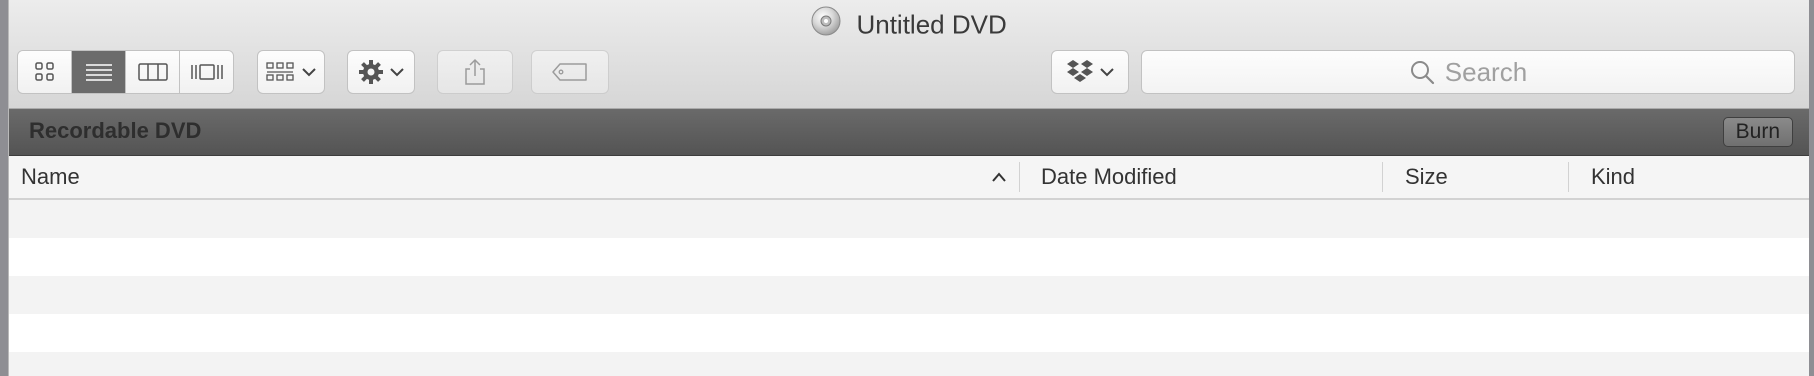 The height and width of the screenshot is (376, 1814). Describe the element at coordinates (1757, 132) in the screenshot. I see `burn-button: Burn` at that location.